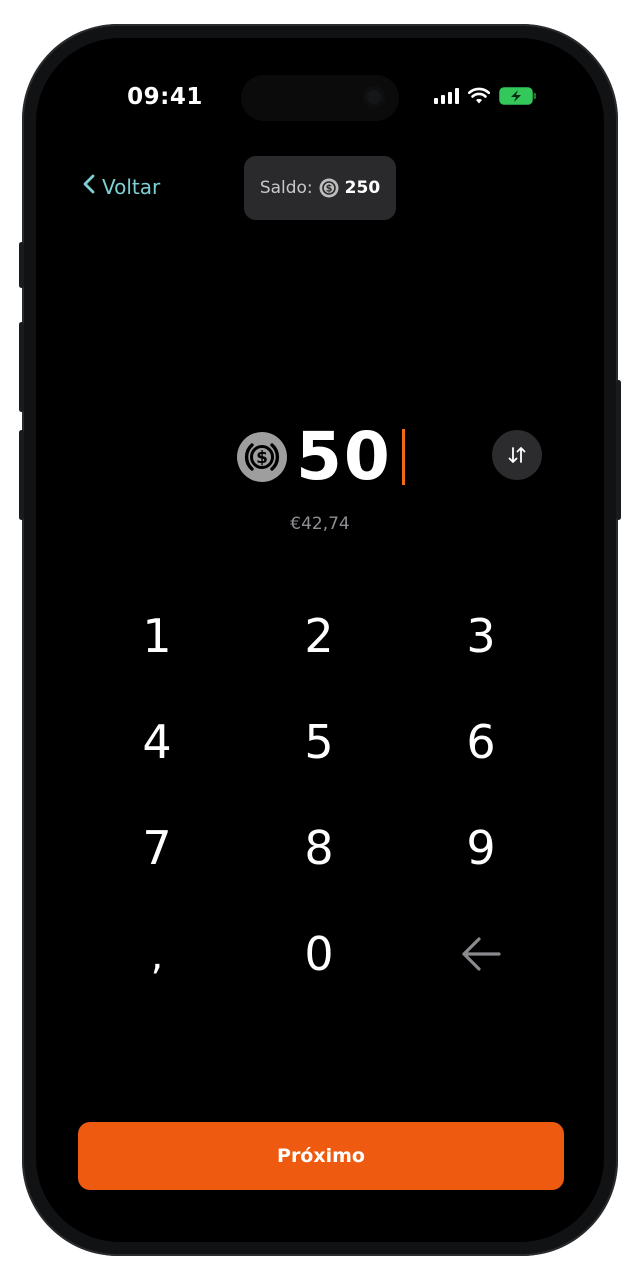  I want to click on wifi-icon, so click(479, 95).